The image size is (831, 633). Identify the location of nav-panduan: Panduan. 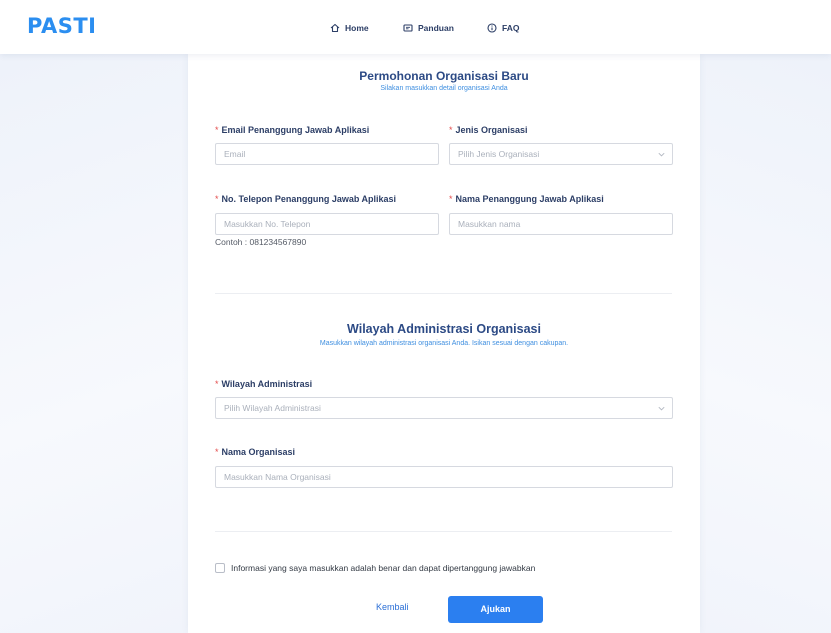
(428, 28).